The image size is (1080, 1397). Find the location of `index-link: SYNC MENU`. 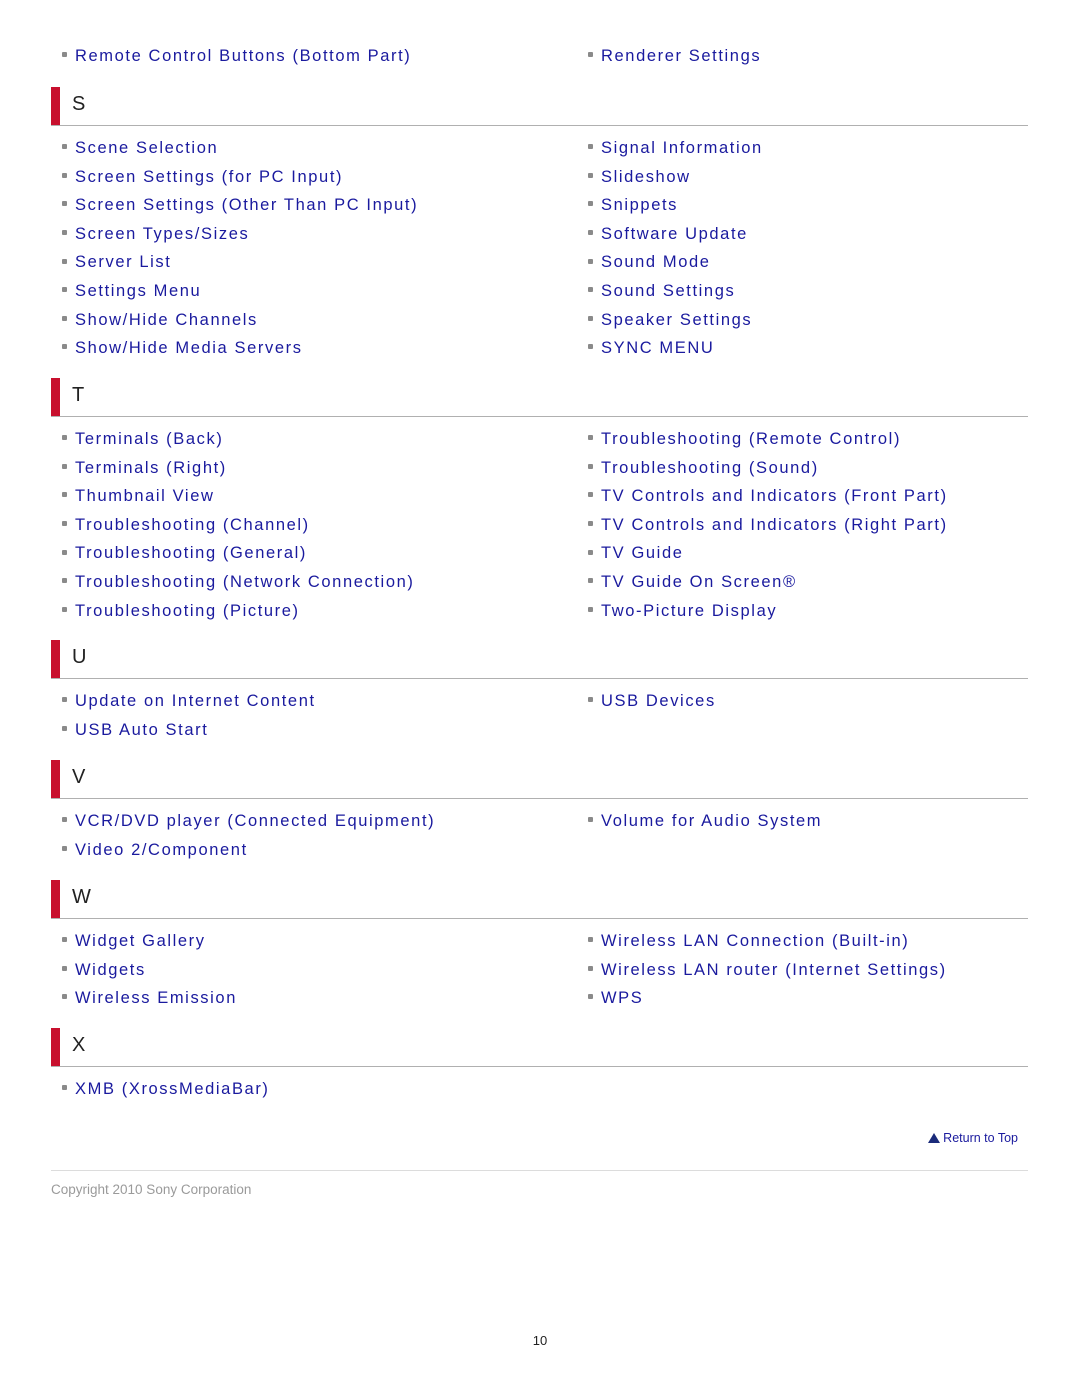

index-link: SYNC MENU is located at coordinates (651, 348).